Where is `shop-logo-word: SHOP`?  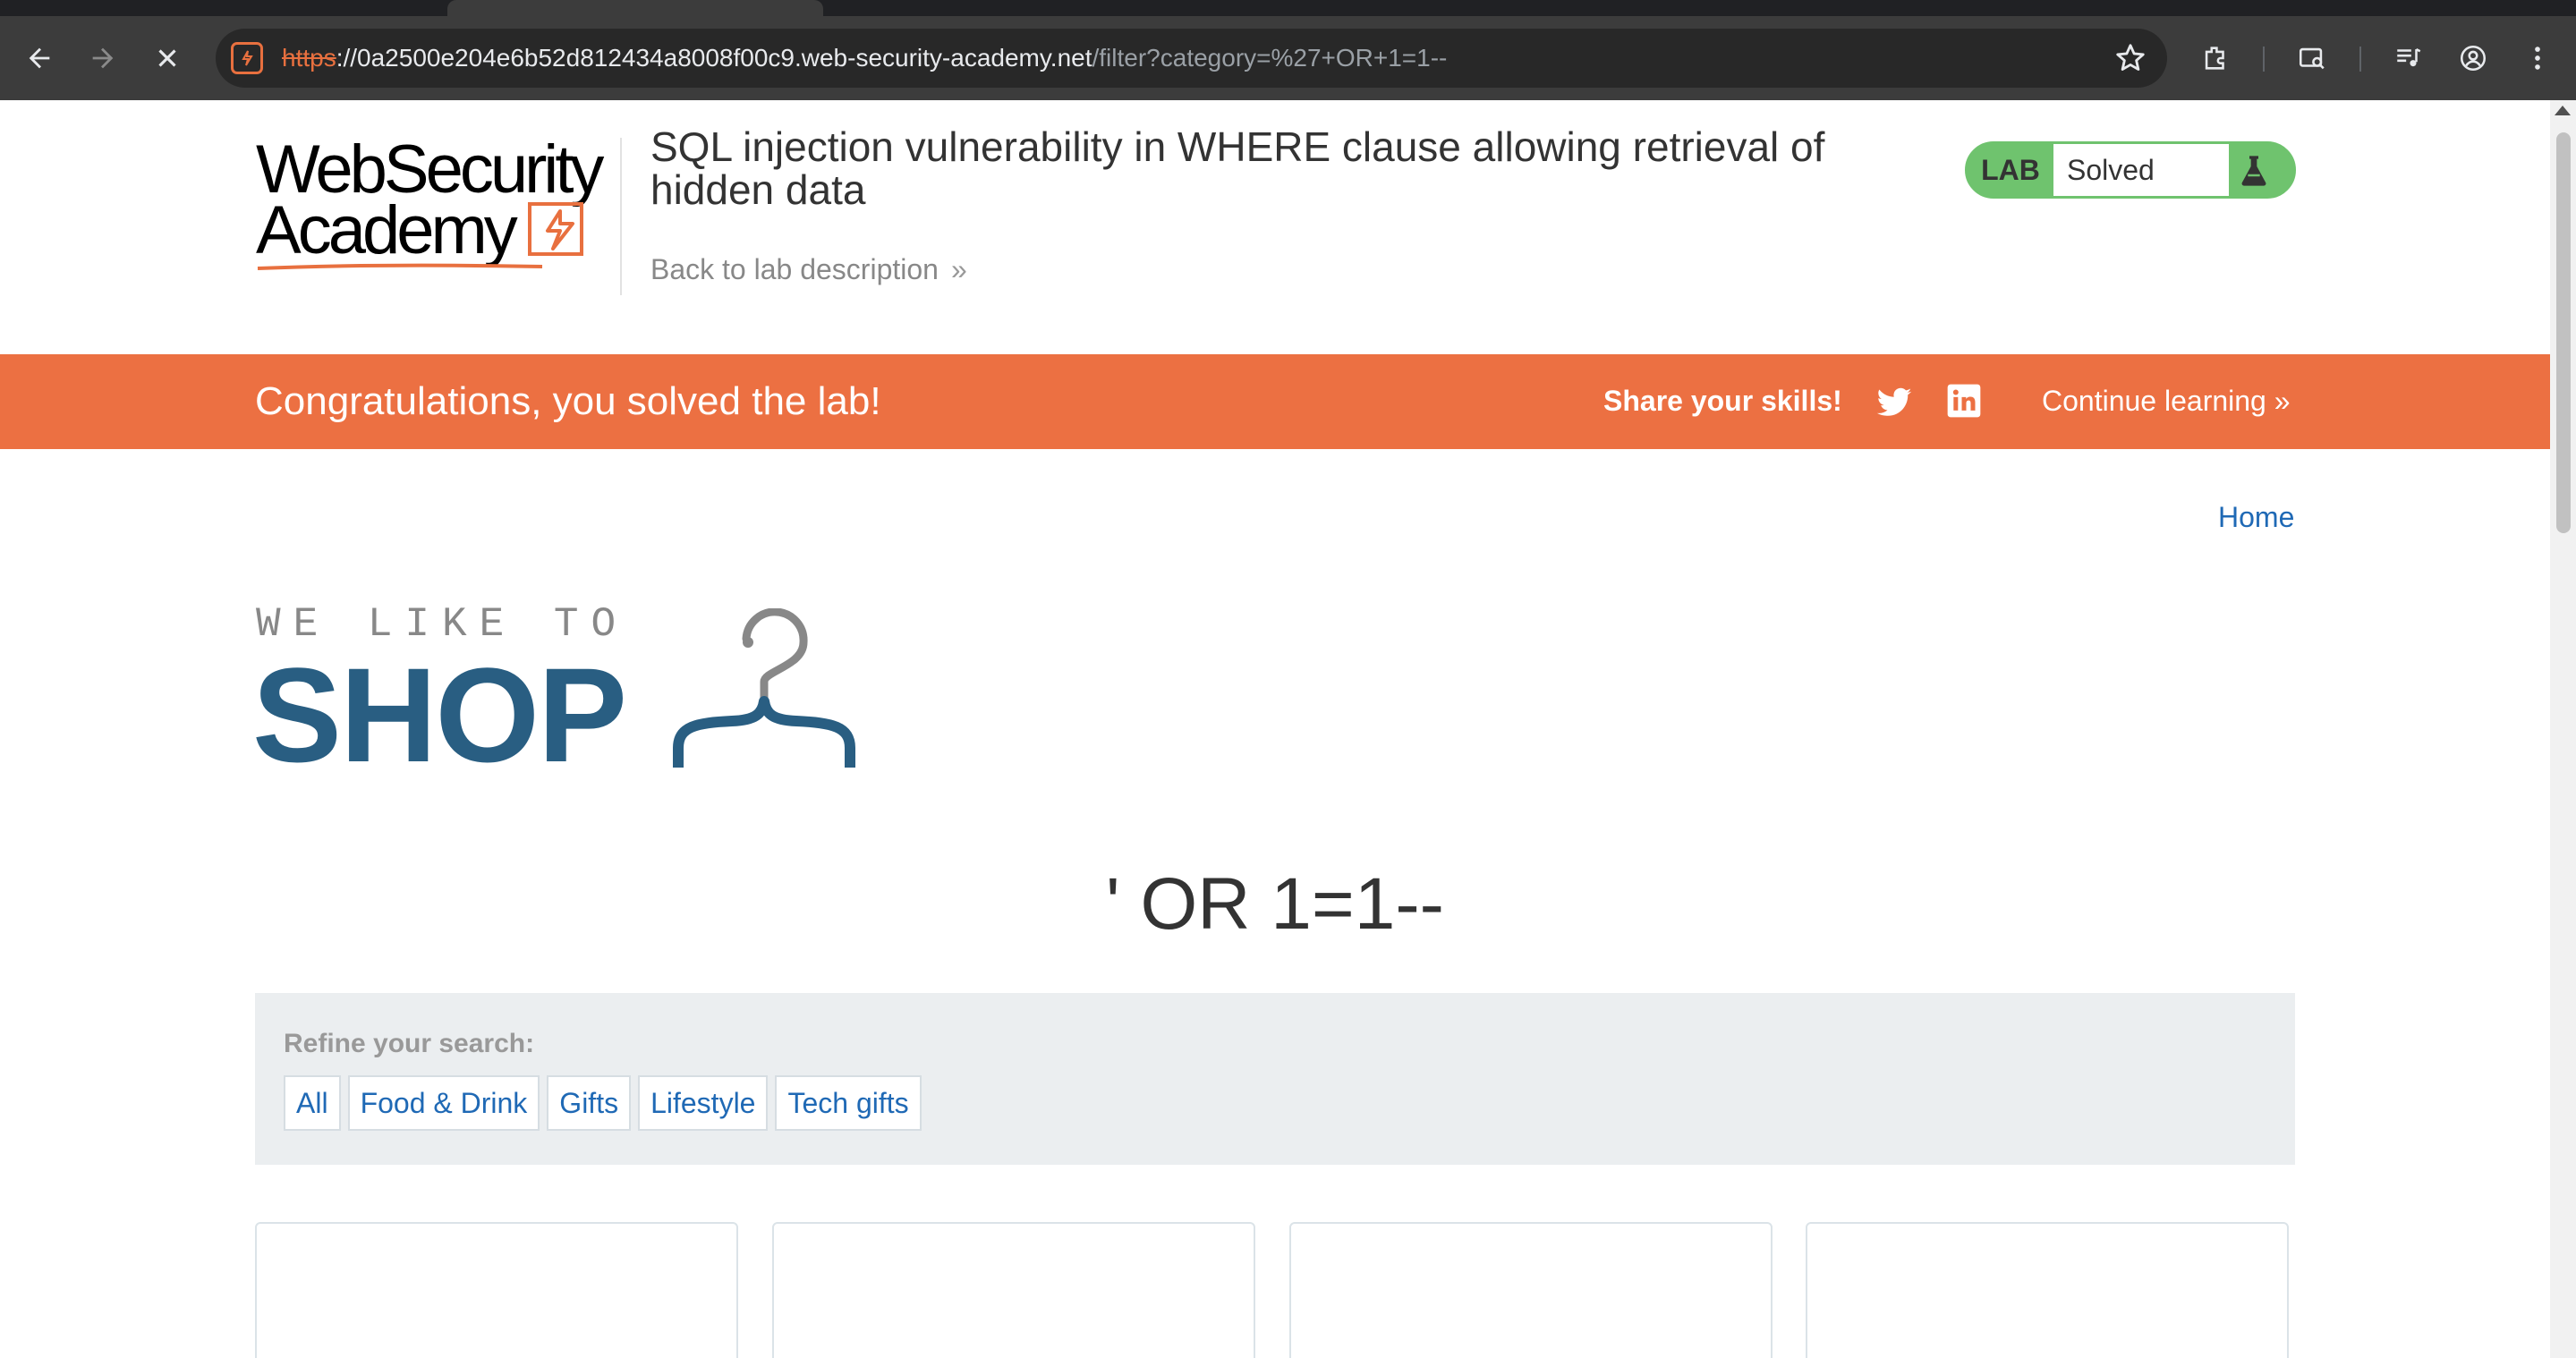
shop-logo-word: SHOP is located at coordinates (439, 715).